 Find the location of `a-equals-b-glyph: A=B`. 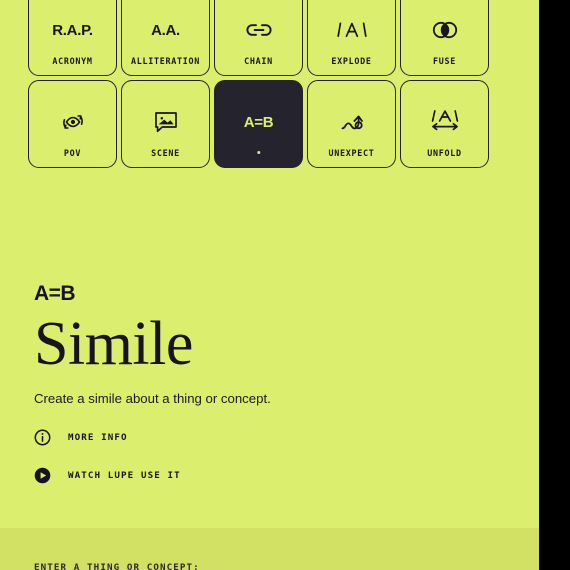

a-equals-b-glyph: A=B is located at coordinates (258, 122).